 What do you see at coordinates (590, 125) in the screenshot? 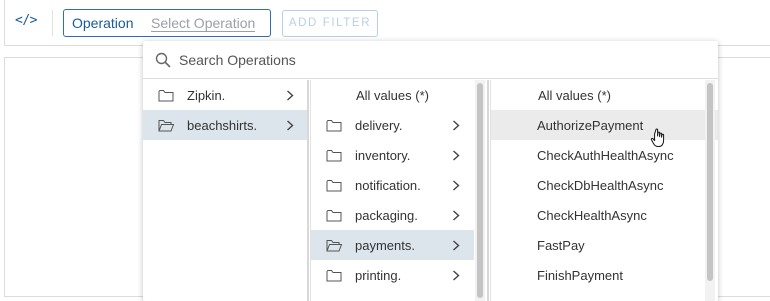
I see `list-item-label: AuthorizePayment` at bounding box center [590, 125].